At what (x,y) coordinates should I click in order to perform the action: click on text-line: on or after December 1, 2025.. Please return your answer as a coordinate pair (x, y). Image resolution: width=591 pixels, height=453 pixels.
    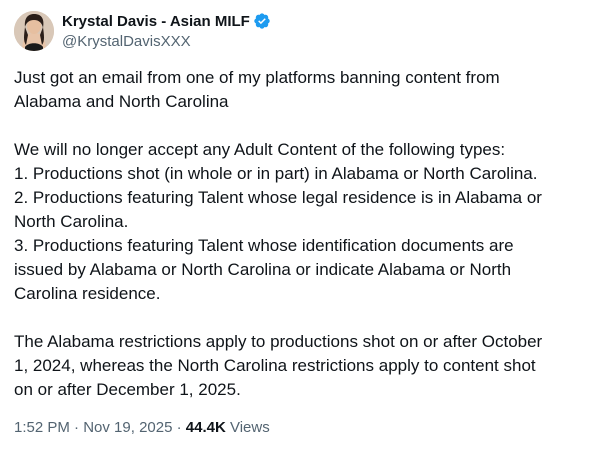
    Looking at the image, I should click on (127, 389).